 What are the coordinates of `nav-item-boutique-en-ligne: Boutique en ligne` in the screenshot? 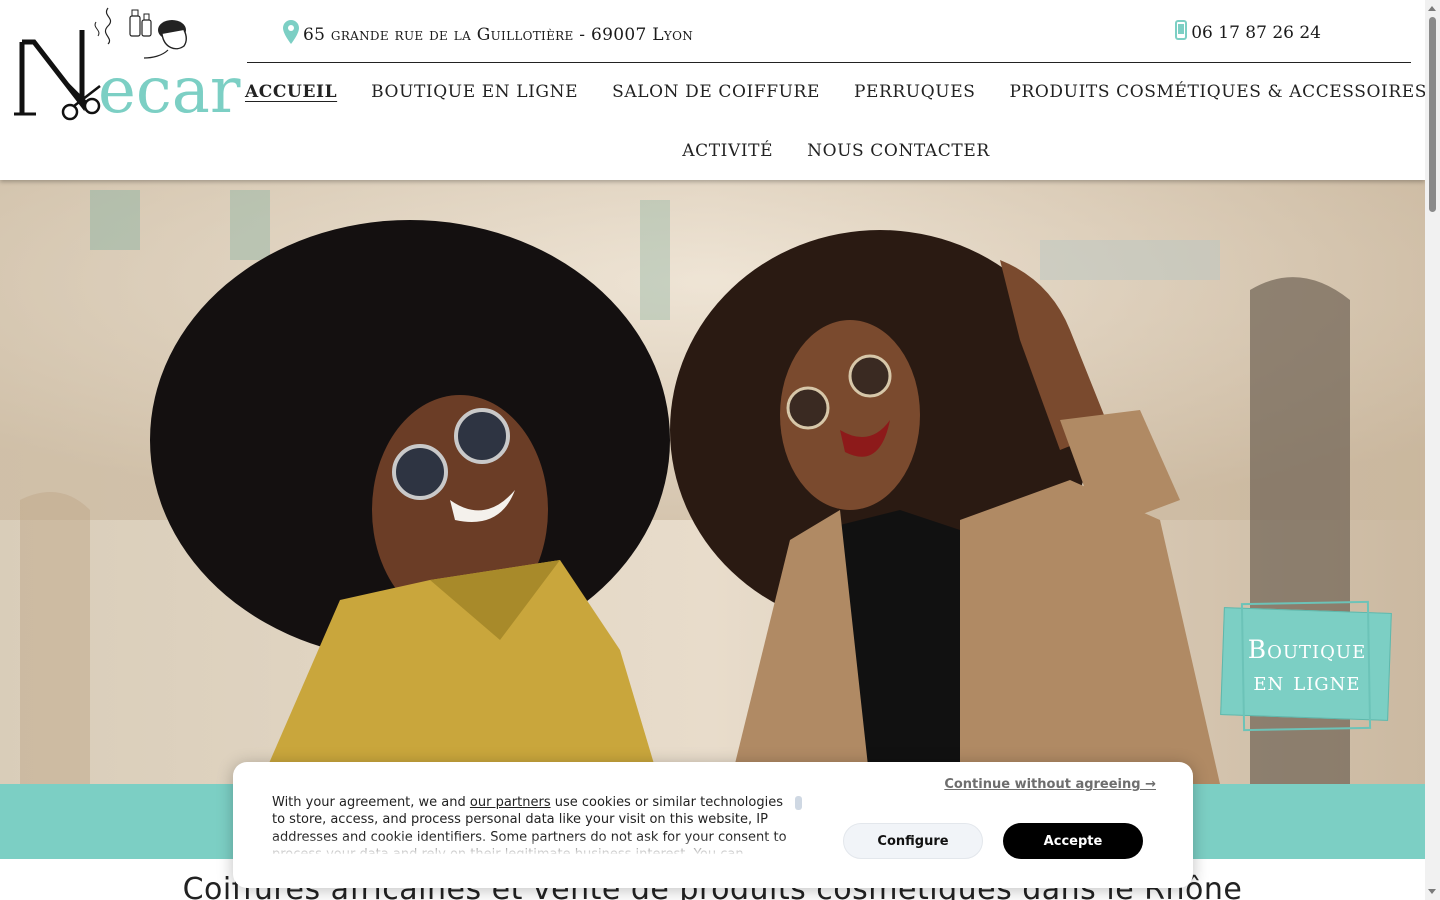 It's located at (474, 92).